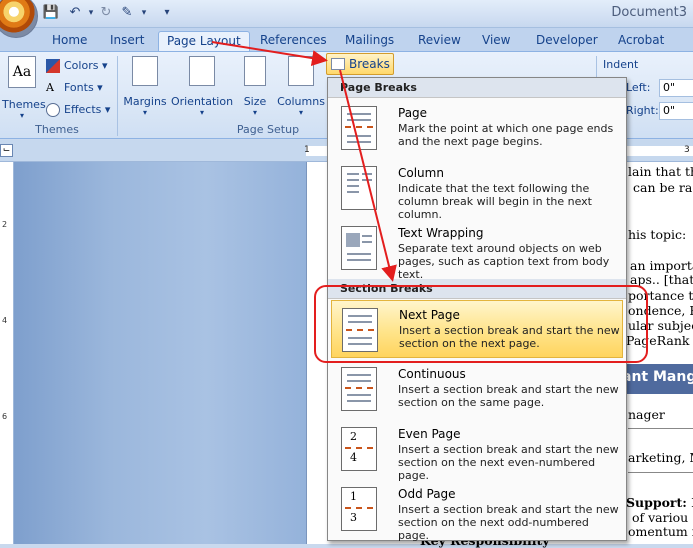  What do you see at coordinates (359, 449) in the screenshot?
I see `even-page-icon: 2 4` at bounding box center [359, 449].